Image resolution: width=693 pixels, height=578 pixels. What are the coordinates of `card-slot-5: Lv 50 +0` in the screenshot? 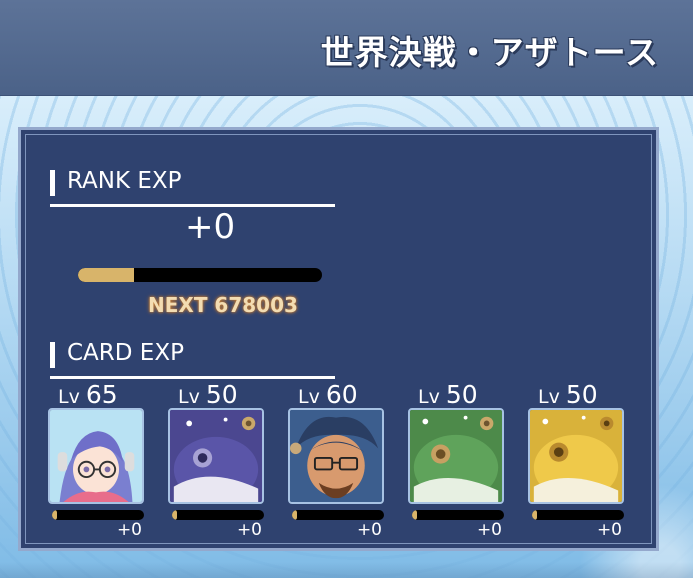 It's located at (578, 462).